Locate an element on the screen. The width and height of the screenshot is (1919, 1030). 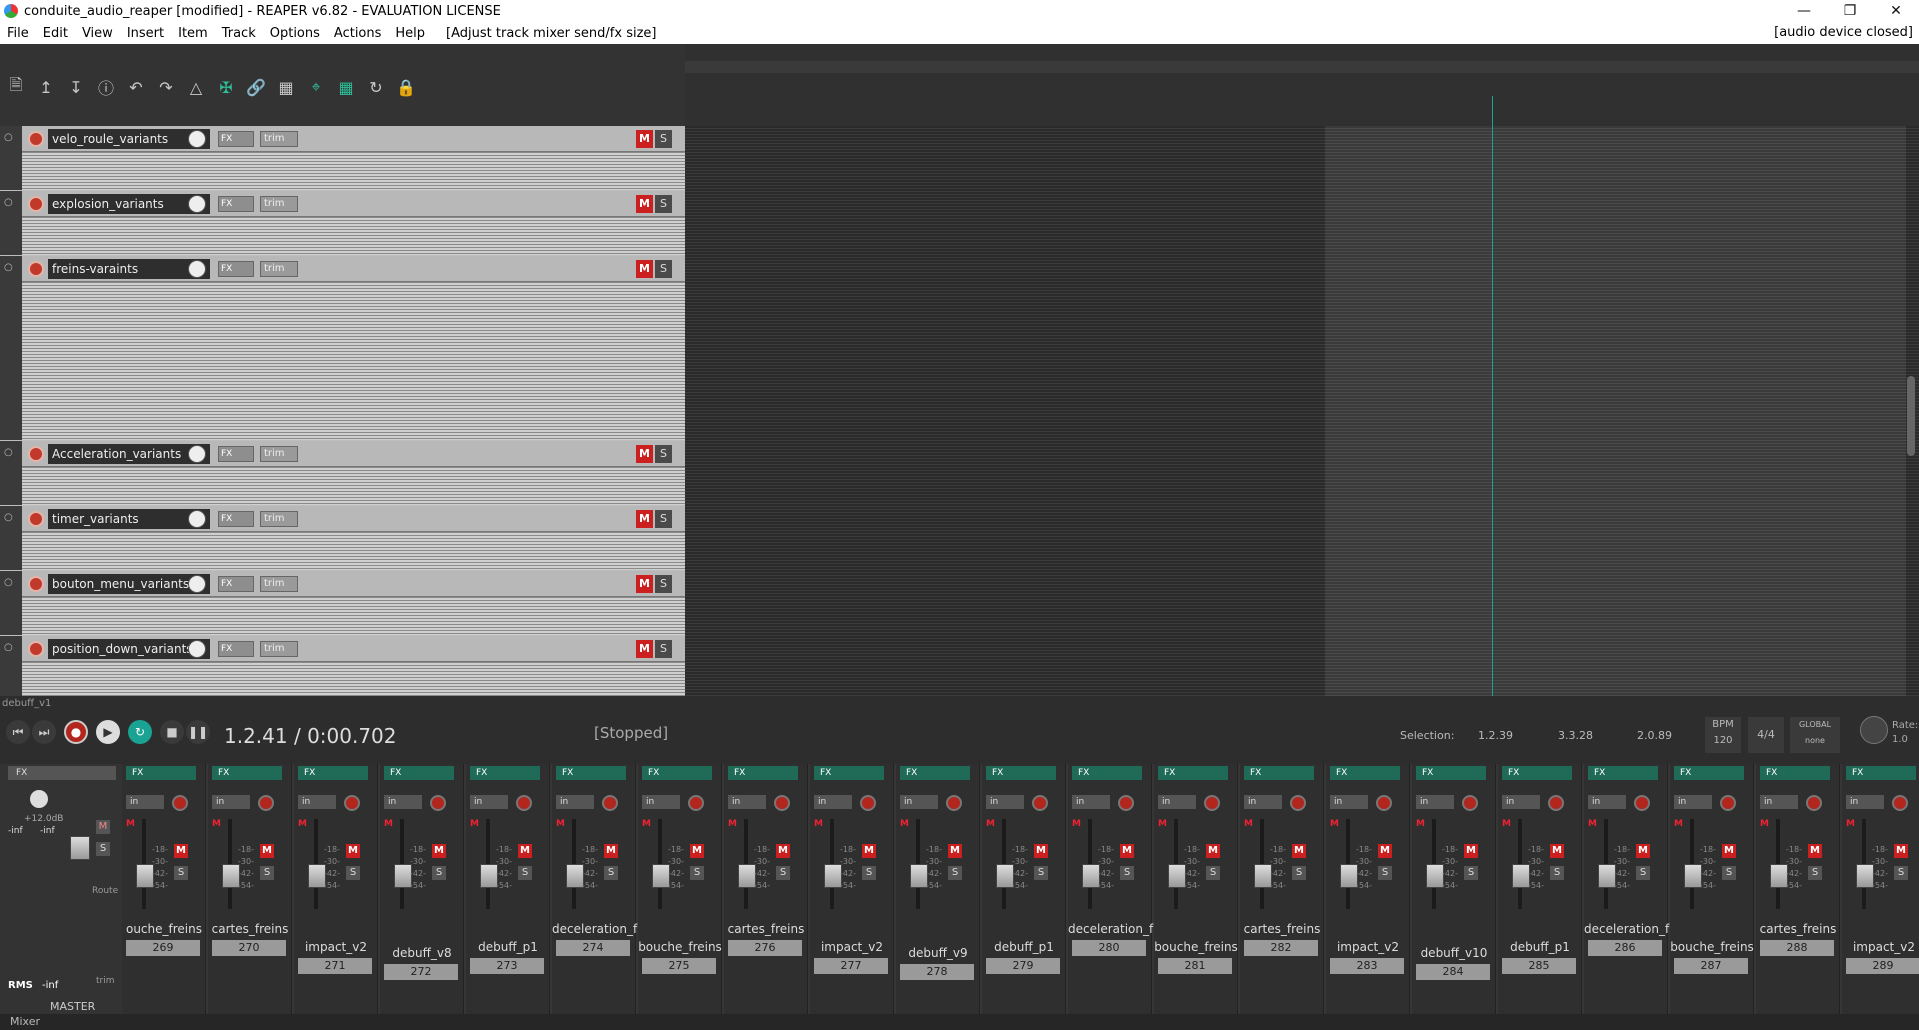
metronome-icon: △ is located at coordinates (196, 87).